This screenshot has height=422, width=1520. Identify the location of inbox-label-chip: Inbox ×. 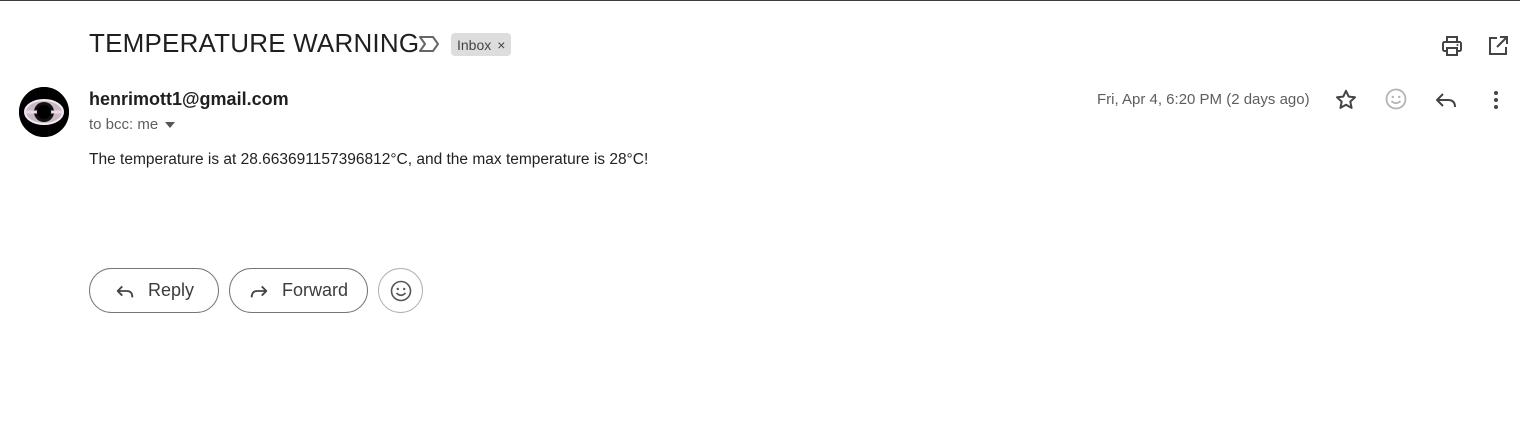
(481, 44).